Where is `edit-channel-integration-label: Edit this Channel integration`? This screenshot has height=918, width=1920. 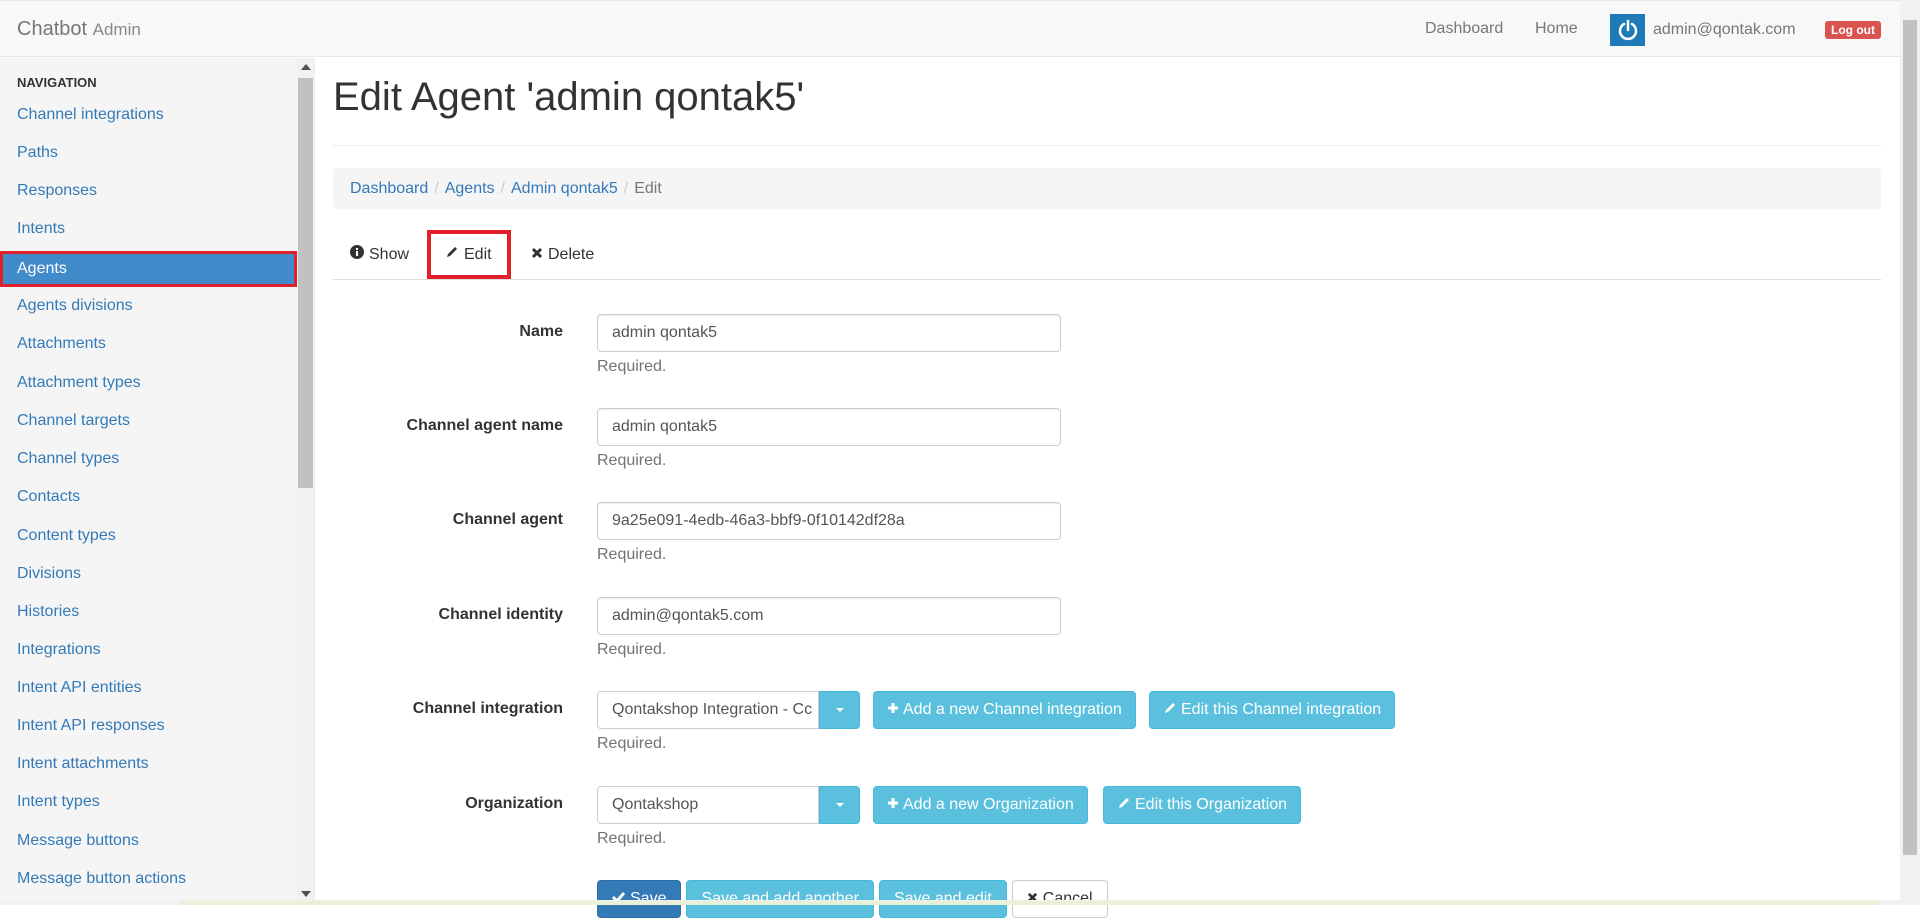 edit-channel-integration-label: Edit this Channel integration is located at coordinates (1281, 709).